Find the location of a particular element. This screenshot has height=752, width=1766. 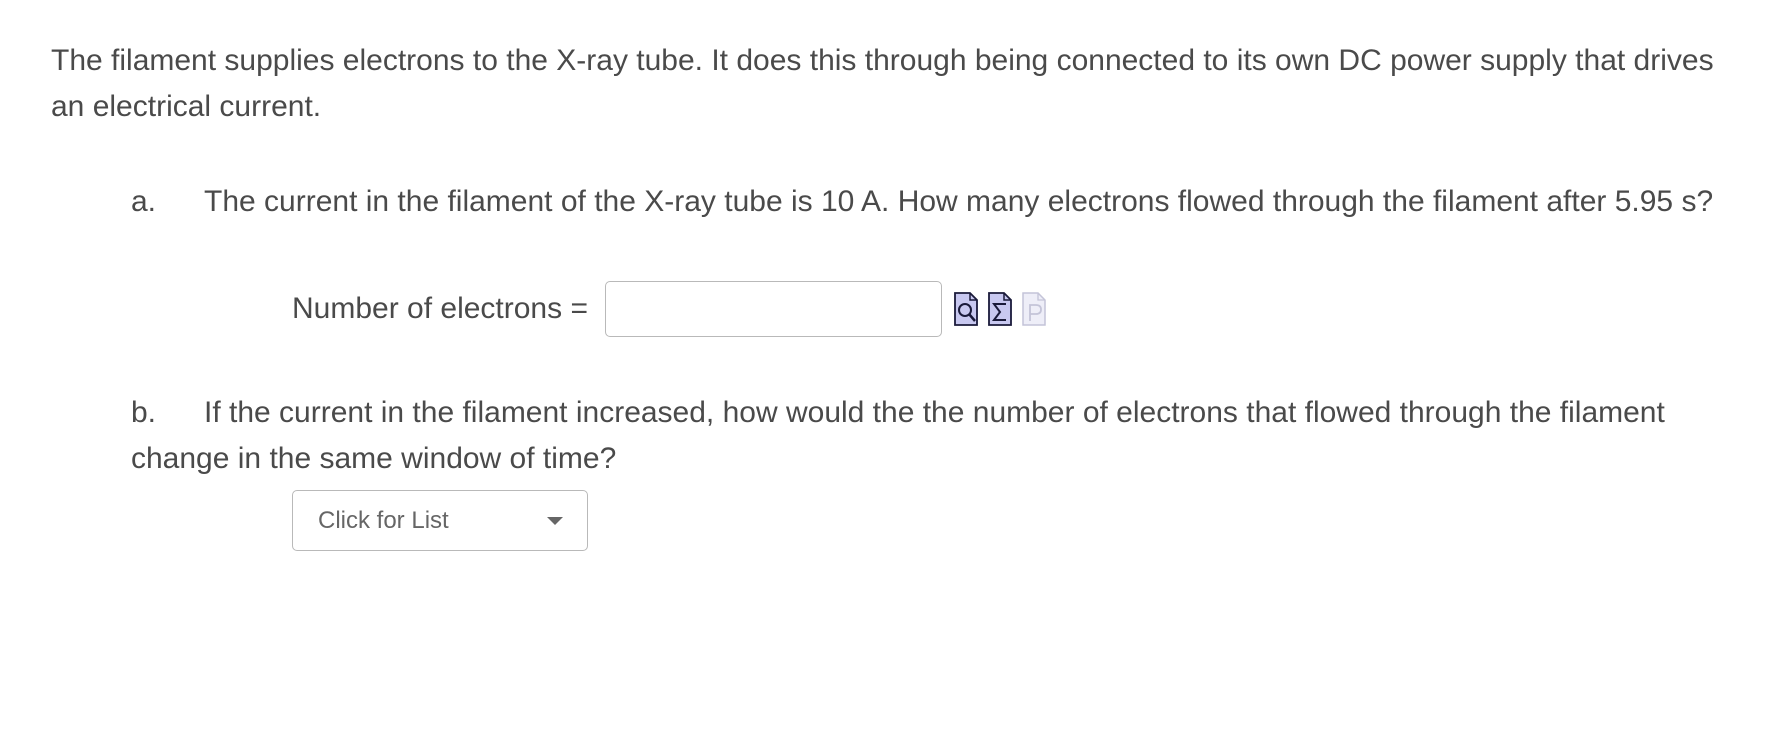

preview-icon is located at coordinates (966, 309).